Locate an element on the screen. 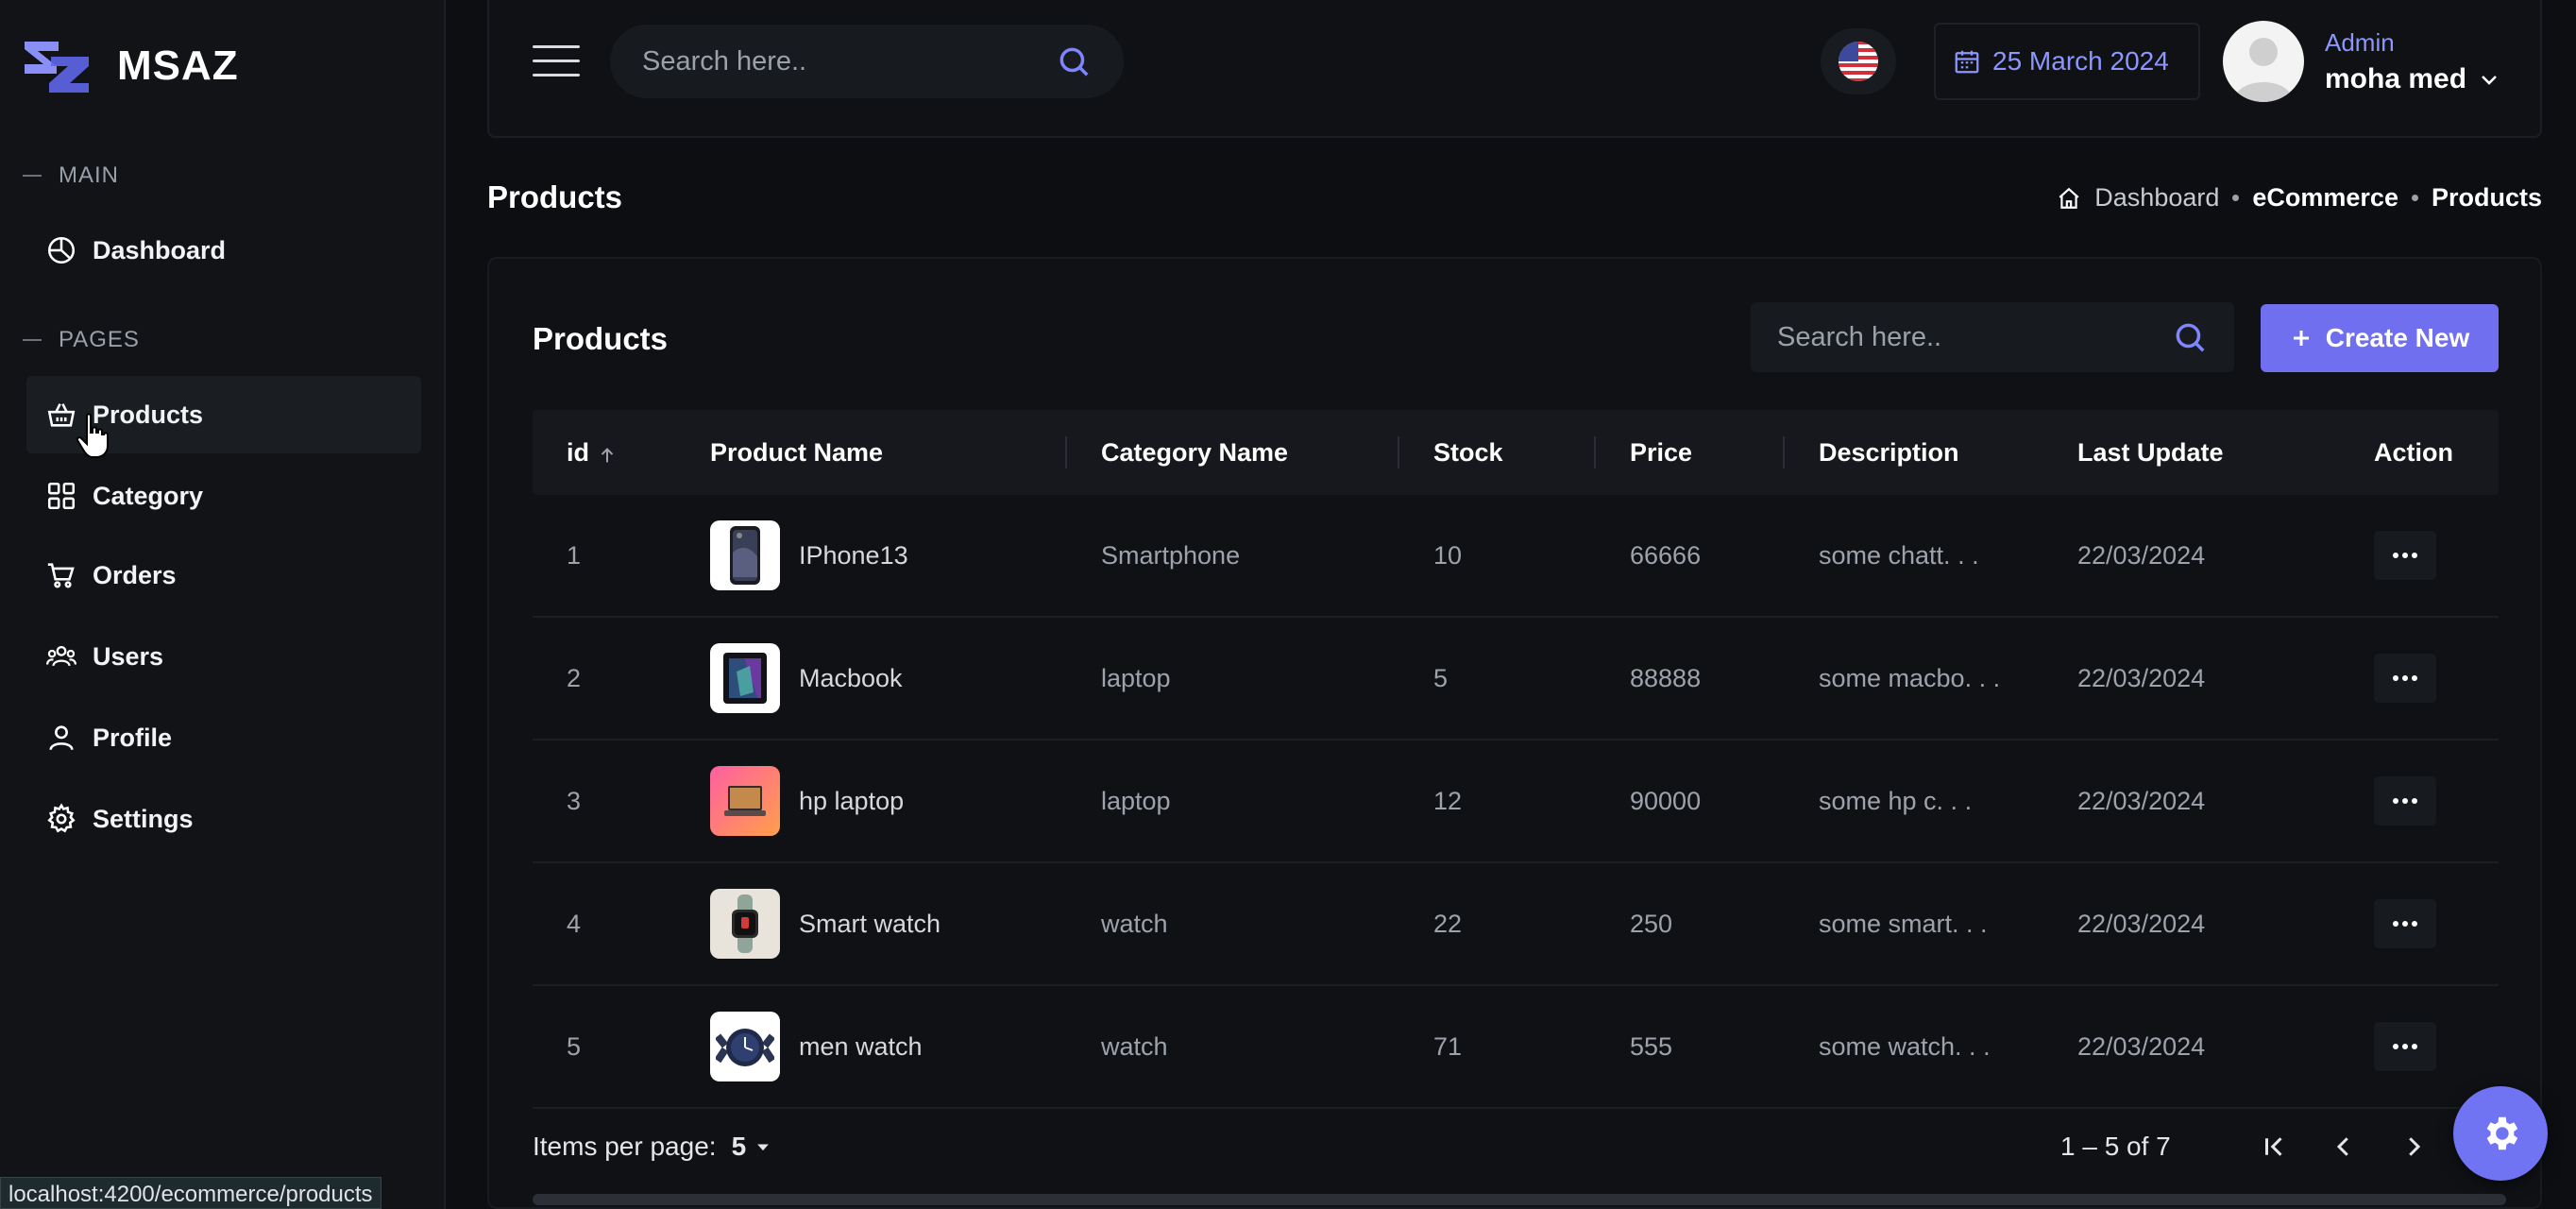 Image resolution: width=2576 pixels, height=1209 pixels. column-header-label: Stock is located at coordinates (1468, 452).